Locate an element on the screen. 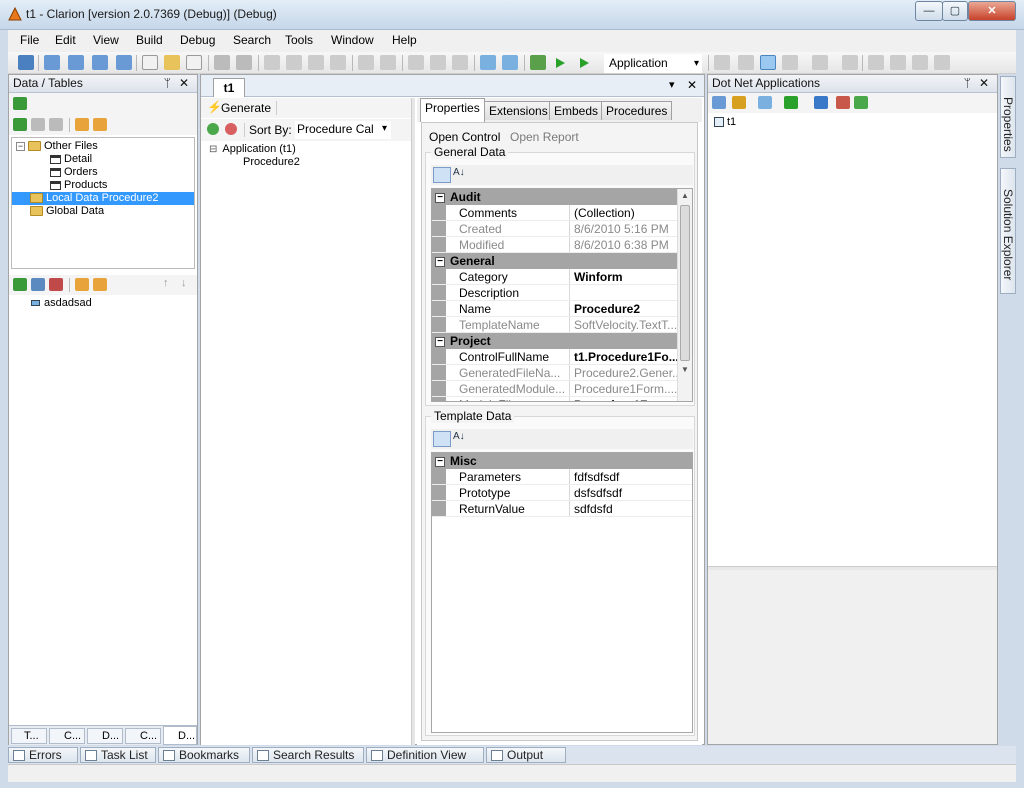 The width and height of the screenshot is (1024, 788). scrollbar: ▲ ▼ is located at coordinates (684, 295).